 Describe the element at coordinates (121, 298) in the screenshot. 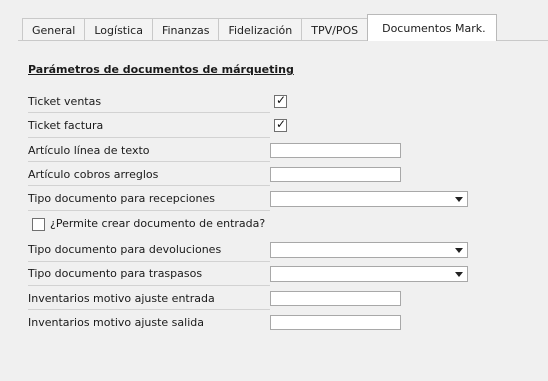

I see `inv-motivo-ajuste-entrada-label: Inventarios motivo ajuste entrada` at that location.